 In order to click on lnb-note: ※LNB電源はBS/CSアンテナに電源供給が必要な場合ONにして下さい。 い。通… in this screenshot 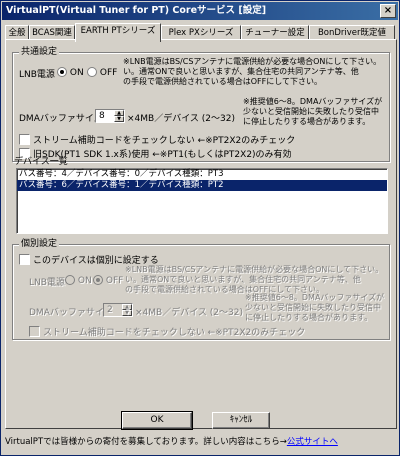, I will do `click(252, 71)`.